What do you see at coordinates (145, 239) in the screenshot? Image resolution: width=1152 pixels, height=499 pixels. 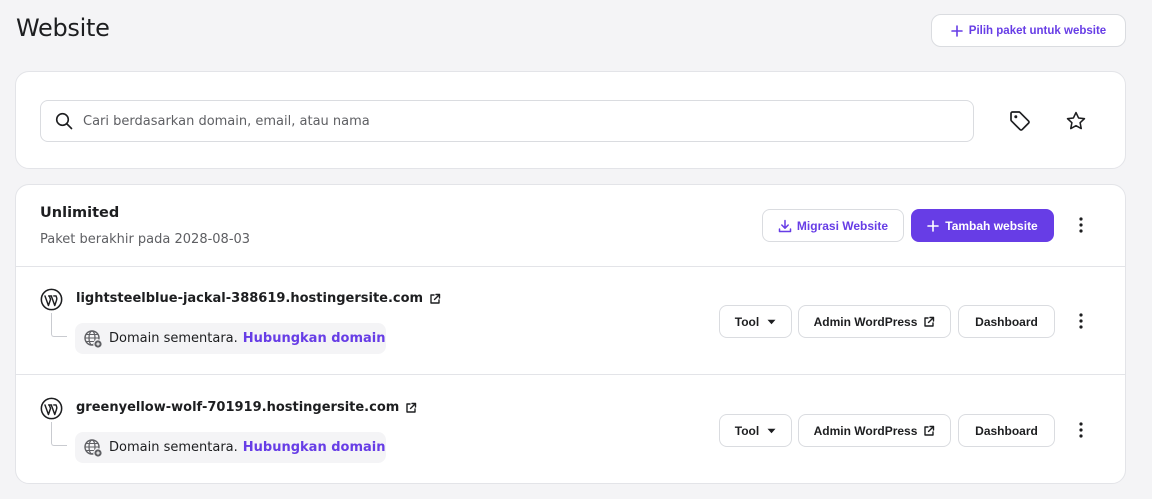 I see `plan-expiry: Paket berakhir pada 2028-08-03` at bounding box center [145, 239].